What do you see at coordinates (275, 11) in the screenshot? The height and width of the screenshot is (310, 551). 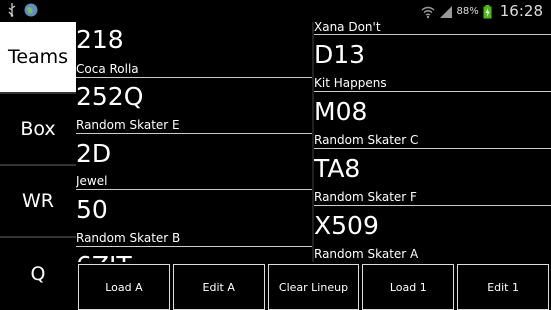 I see `status-bar: 88% 16:28` at bounding box center [275, 11].